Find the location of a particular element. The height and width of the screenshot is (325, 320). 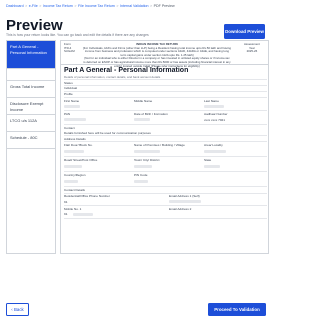

download-preview-button: Download Preview is located at coordinates (244, 31).